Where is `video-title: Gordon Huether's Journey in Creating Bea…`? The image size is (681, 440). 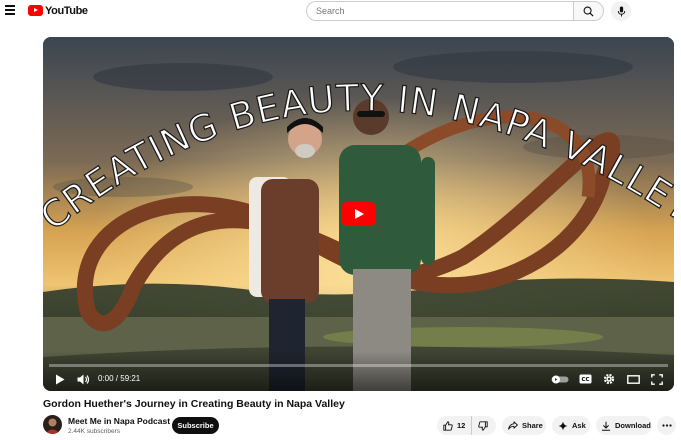 video-title: Gordon Huether's Journey in Creating Bea… is located at coordinates (194, 404).